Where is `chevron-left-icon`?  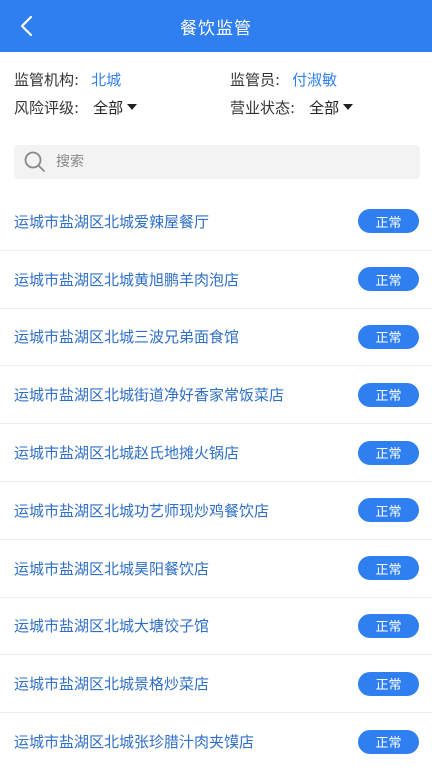 chevron-left-icon is located at coordinates (26, 26).